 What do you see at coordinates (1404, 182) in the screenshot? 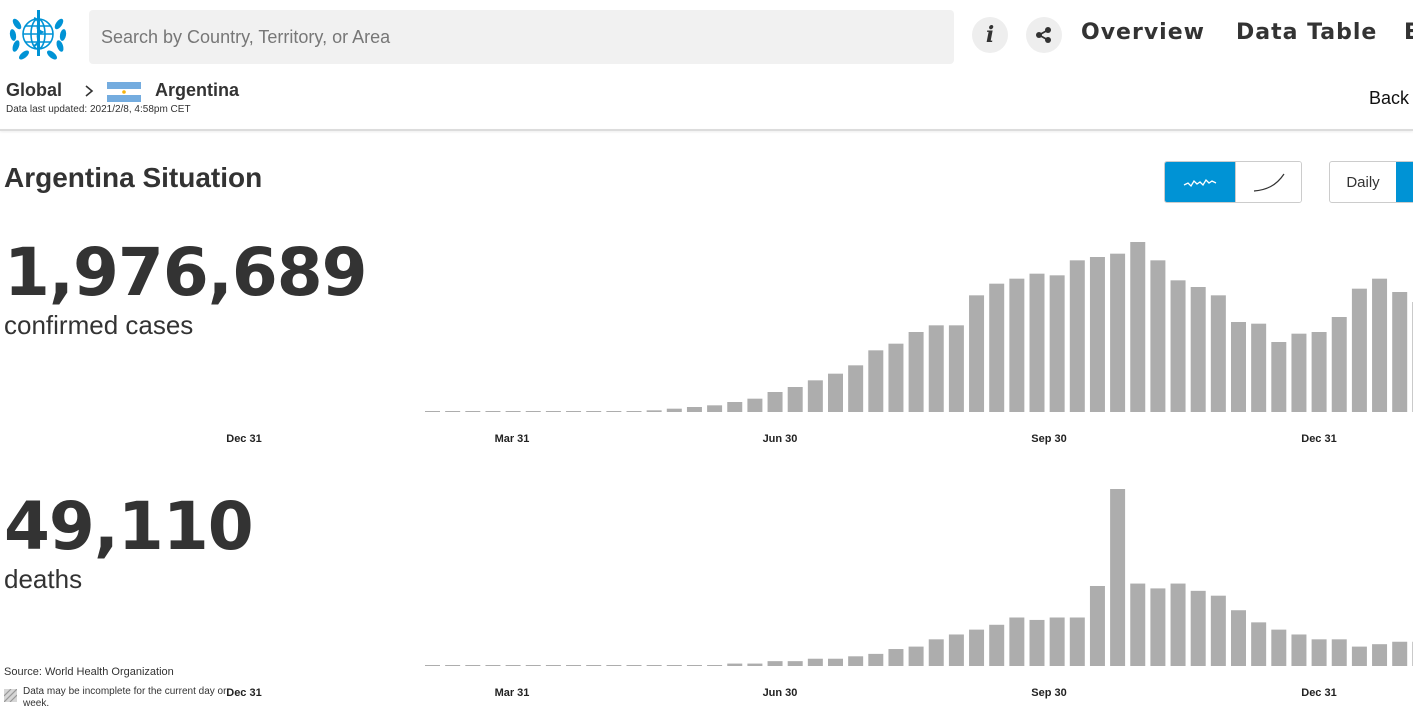
I see `weekly-button` at bounding box center [1404, 182].